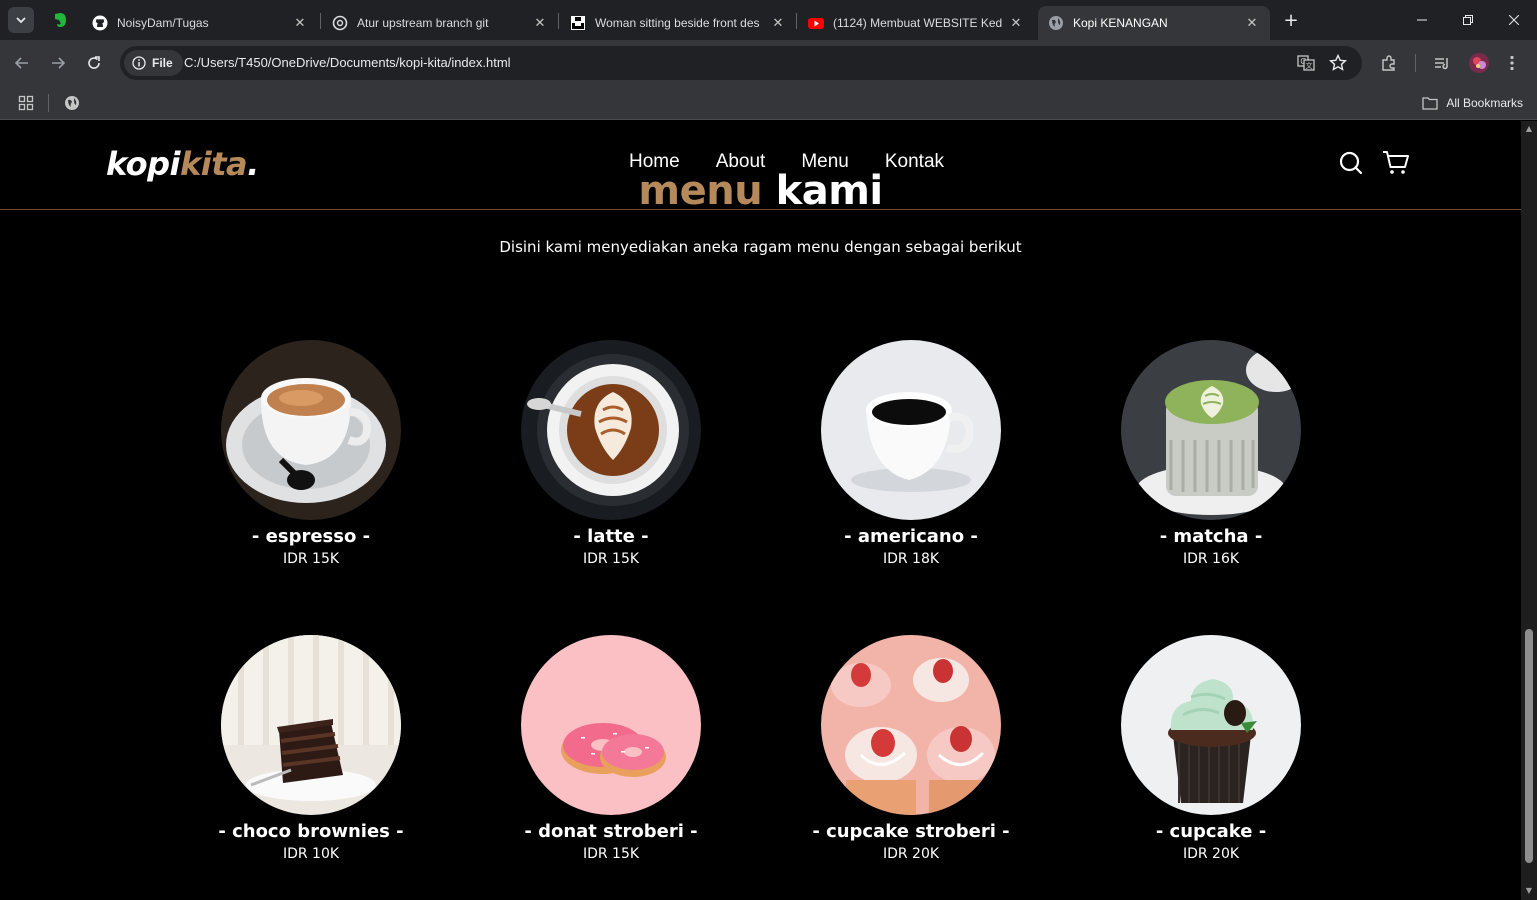 Image resolution: width=1537 pixels, height=900 pixels. I want to click on section-title-main: kami, so click(829, 191).